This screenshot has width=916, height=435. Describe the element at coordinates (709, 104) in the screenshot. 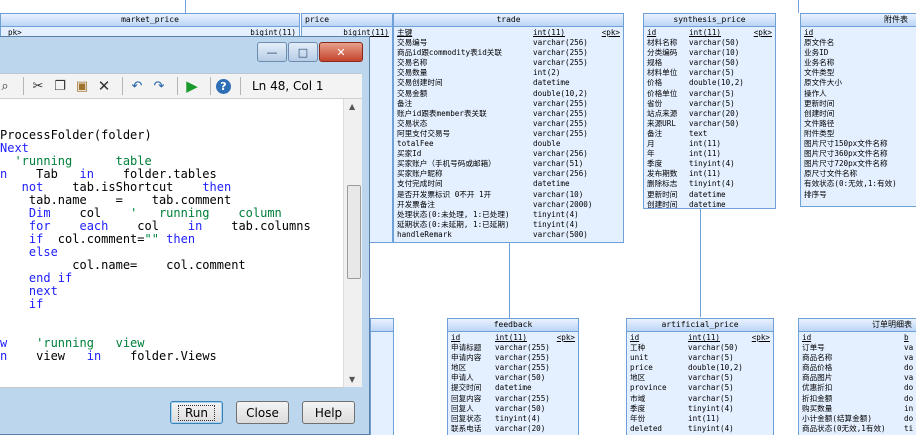

I see `table-row: 省份 varchar(5)` at that location.